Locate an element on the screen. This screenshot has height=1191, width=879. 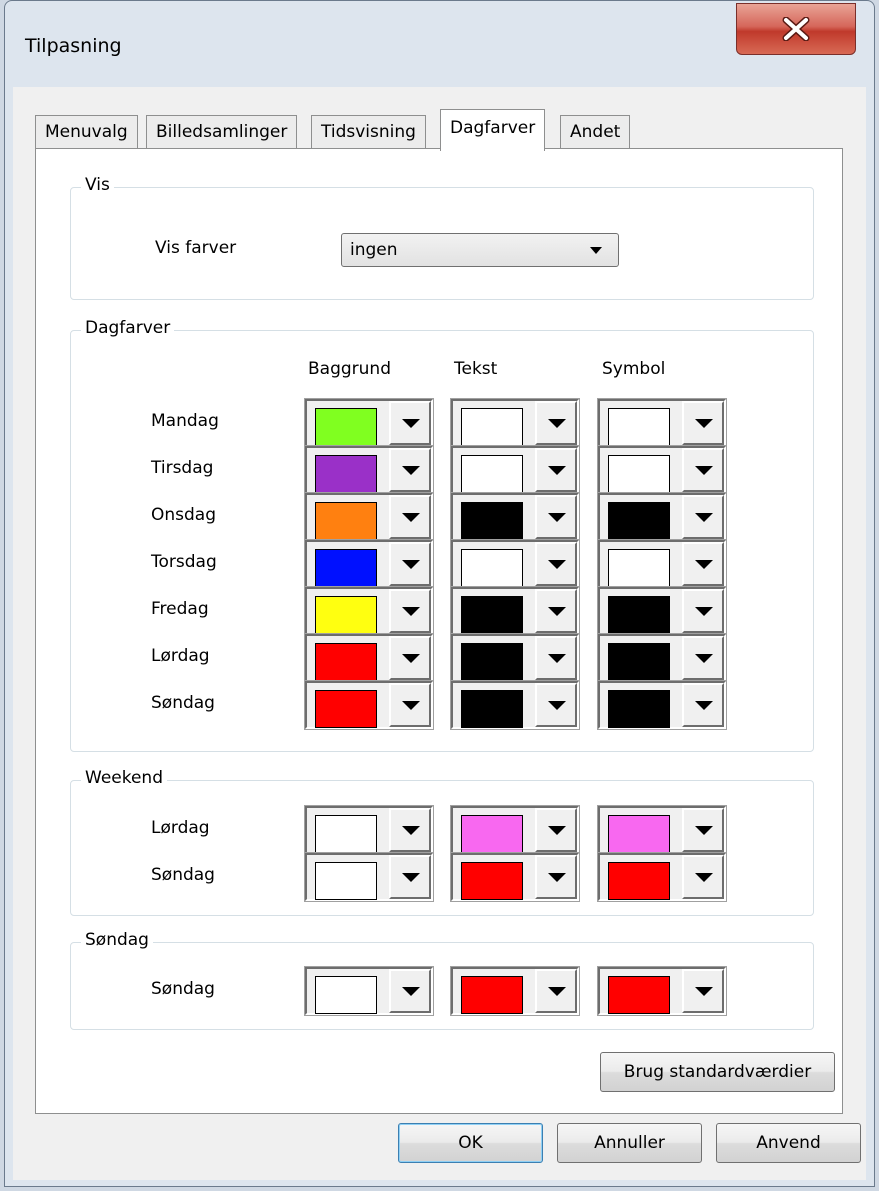
tab-billedsamlinger: Billedsamlinger is located at coordinates (222, 132).